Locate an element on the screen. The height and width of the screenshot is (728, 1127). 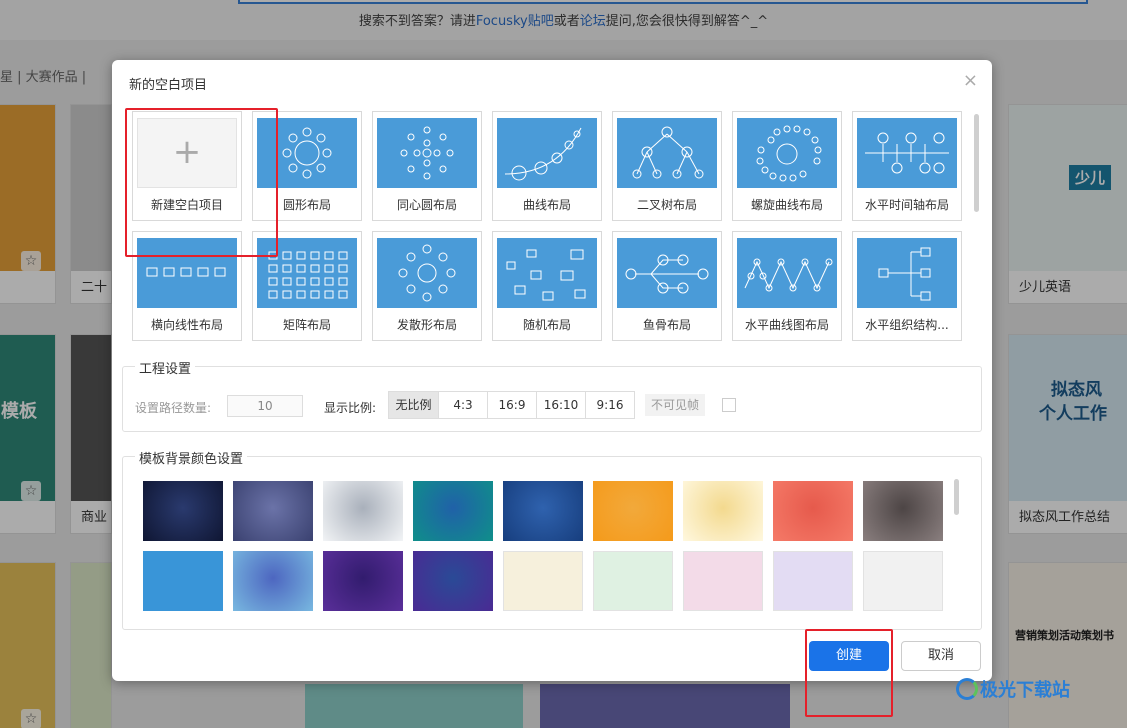
random-layout-diagram is located at coordinates (546, 275).